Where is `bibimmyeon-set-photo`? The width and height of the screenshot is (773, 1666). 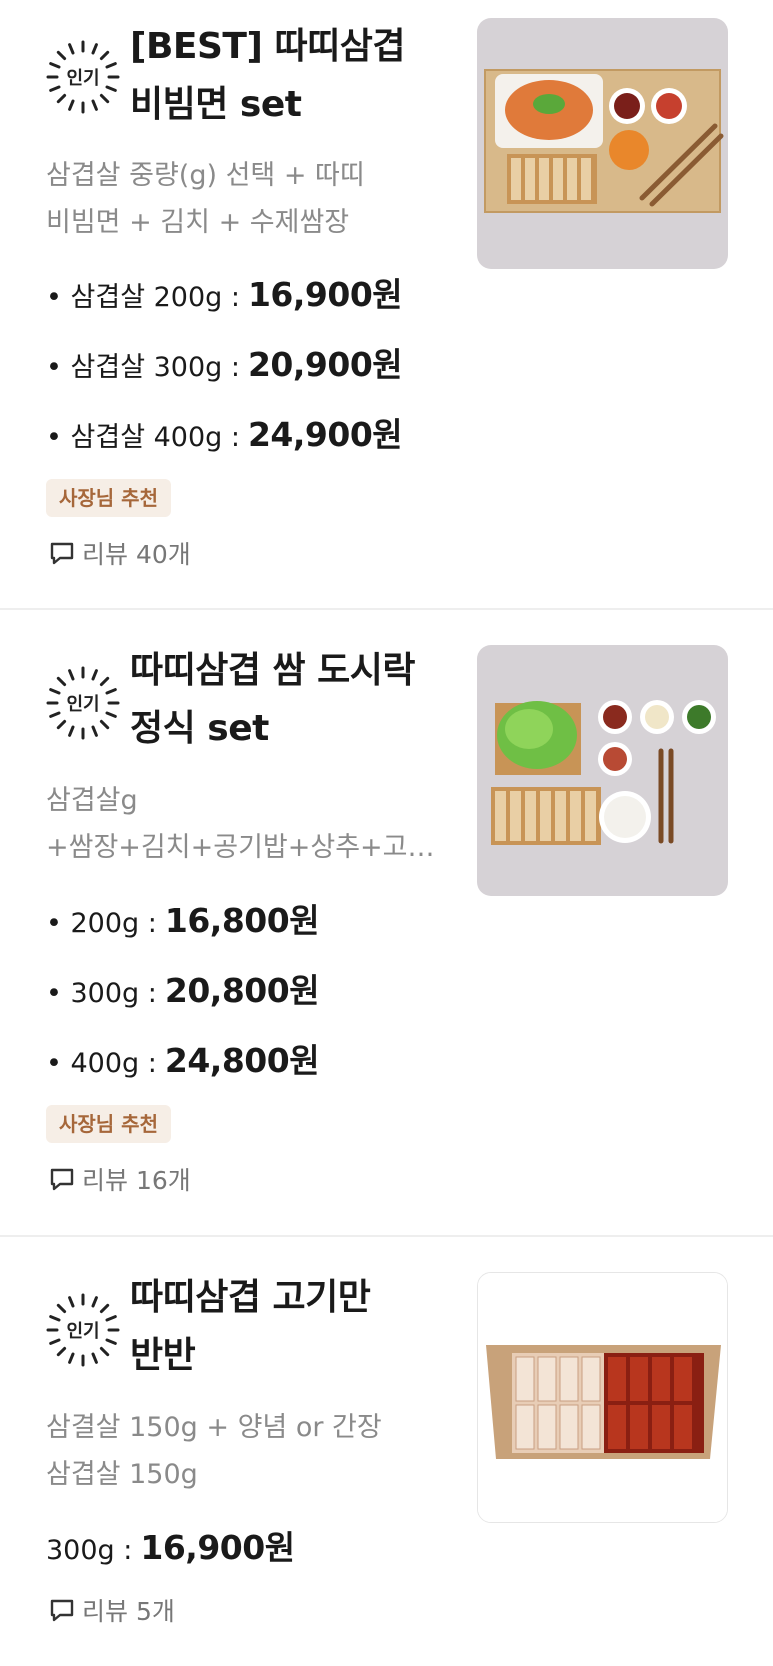 bibimmyeon-set-photo is located at coordinates (602, 143).